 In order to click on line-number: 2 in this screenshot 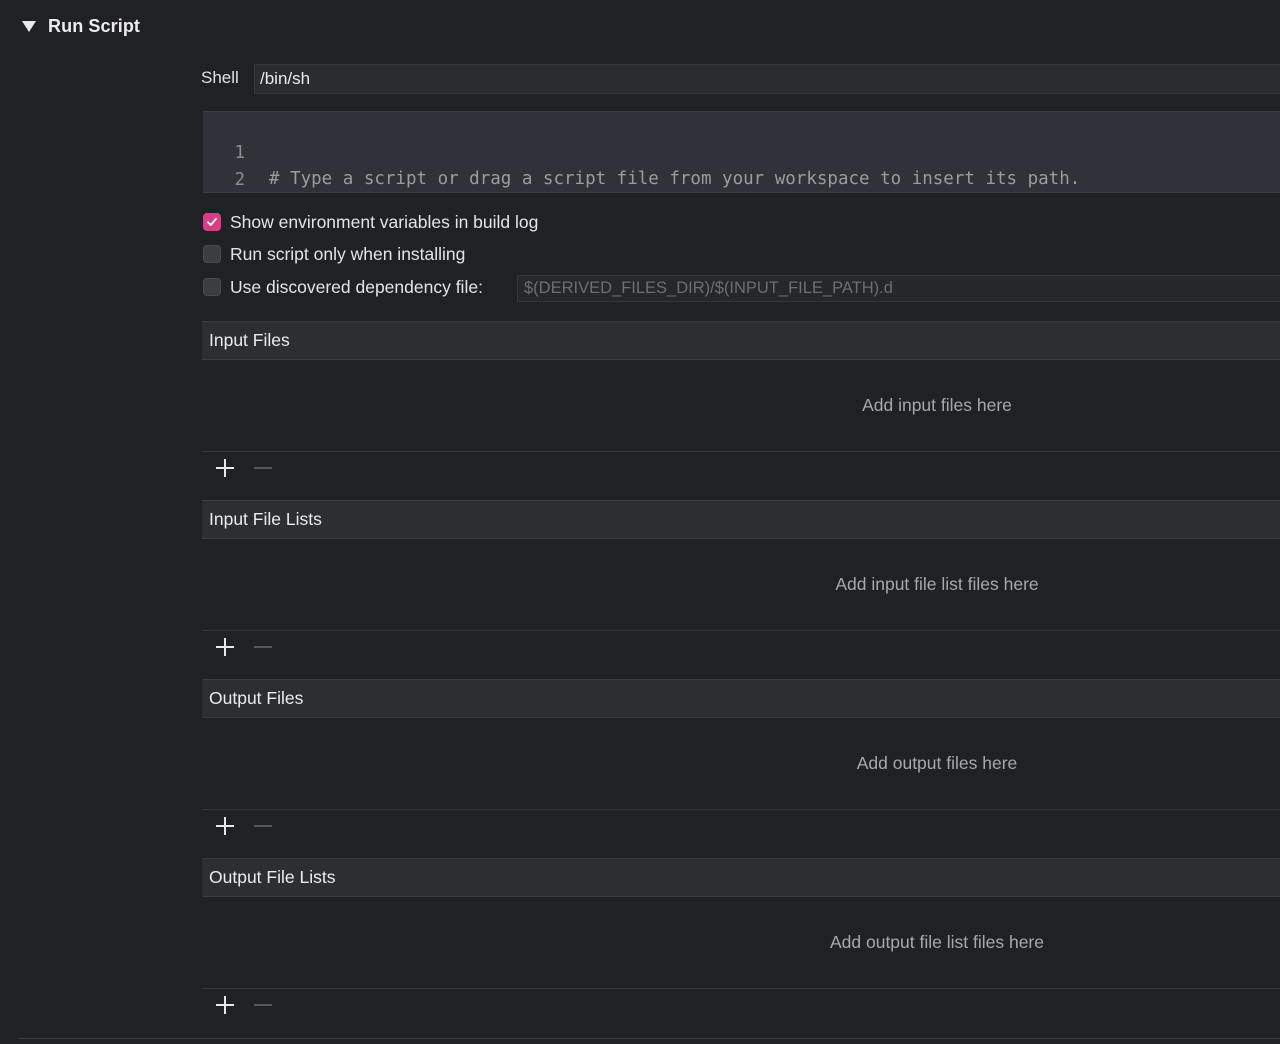, I will do `click(239, 180)`.